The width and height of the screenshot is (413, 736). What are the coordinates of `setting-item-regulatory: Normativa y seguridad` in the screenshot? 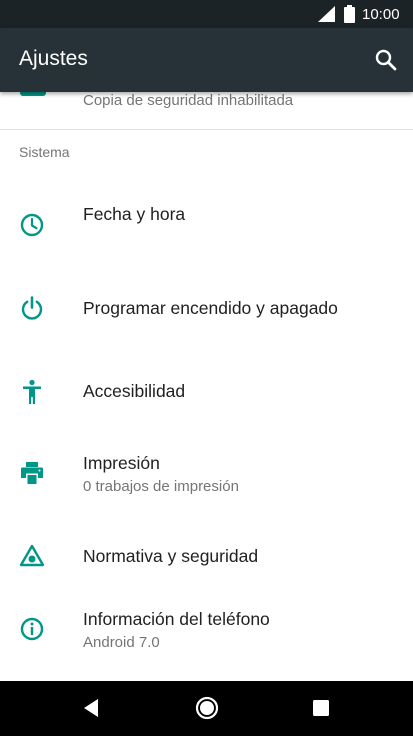 It's located at (206, 558).